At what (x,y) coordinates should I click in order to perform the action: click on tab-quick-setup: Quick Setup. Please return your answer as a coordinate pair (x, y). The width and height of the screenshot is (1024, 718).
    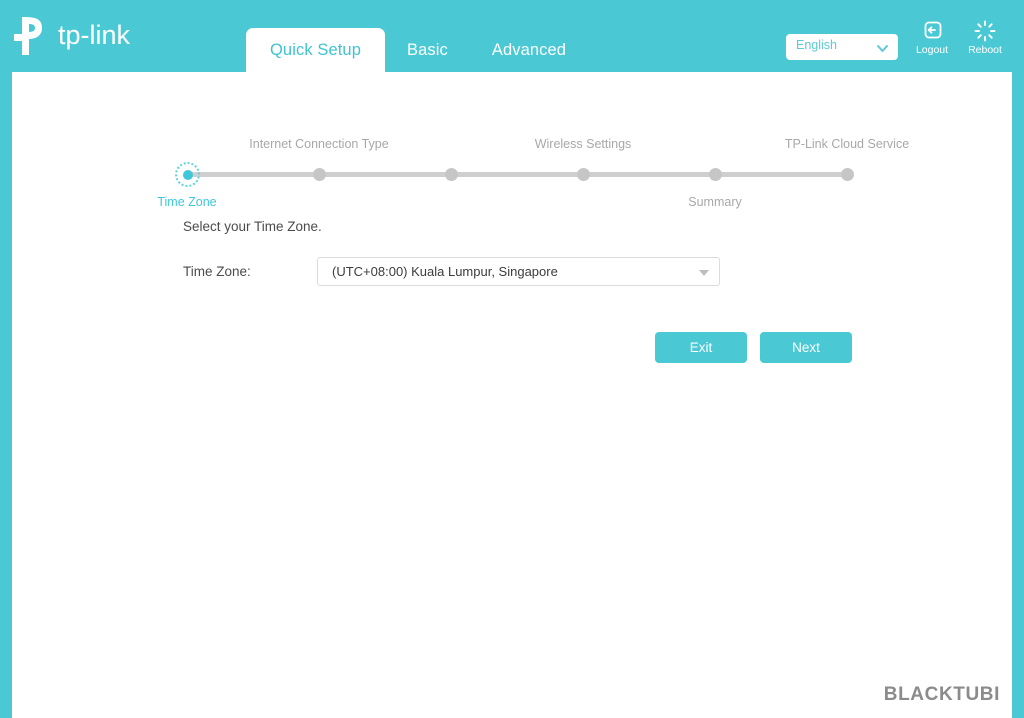
    Looking at the image, I should click on (315, 51).